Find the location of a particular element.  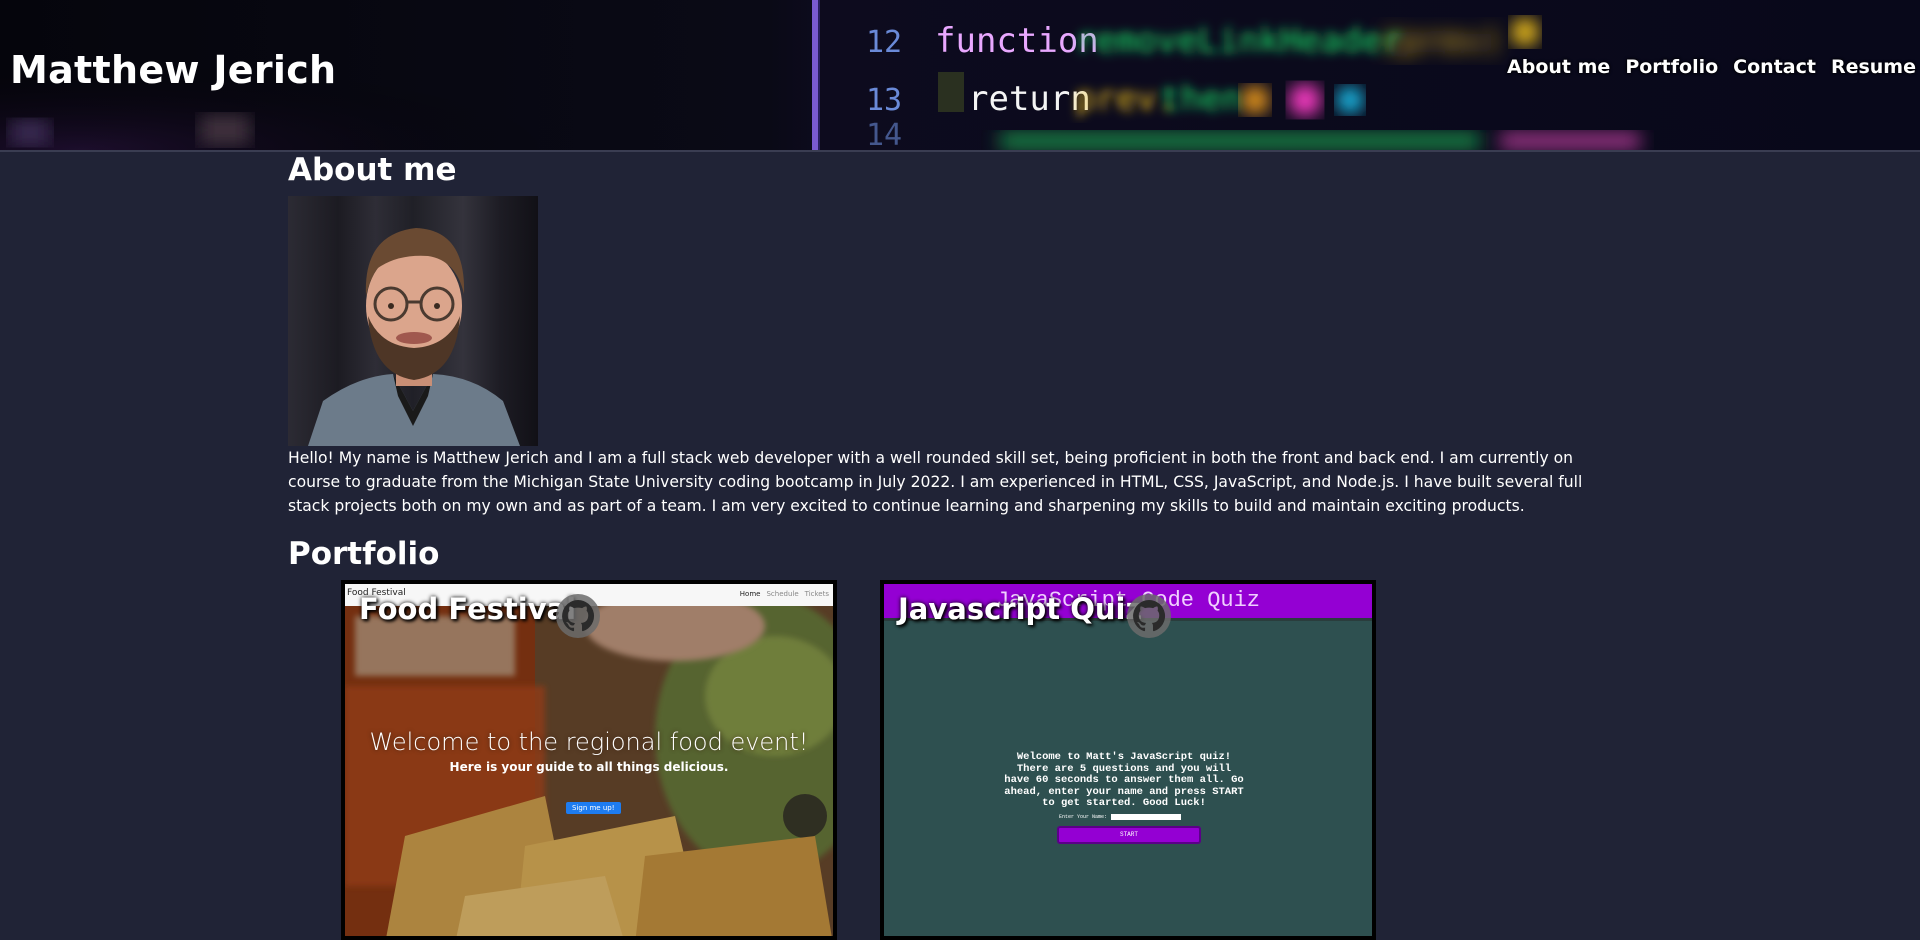

quiz-preview-name-label: Enter Your Name: is located at coordinates (1083, 817).